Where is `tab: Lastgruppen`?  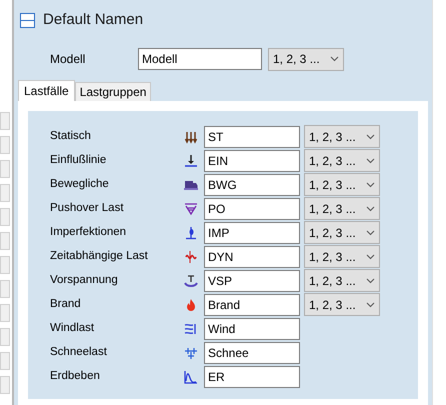
tab: Lastgruppen is located at coordinates (113, 91).